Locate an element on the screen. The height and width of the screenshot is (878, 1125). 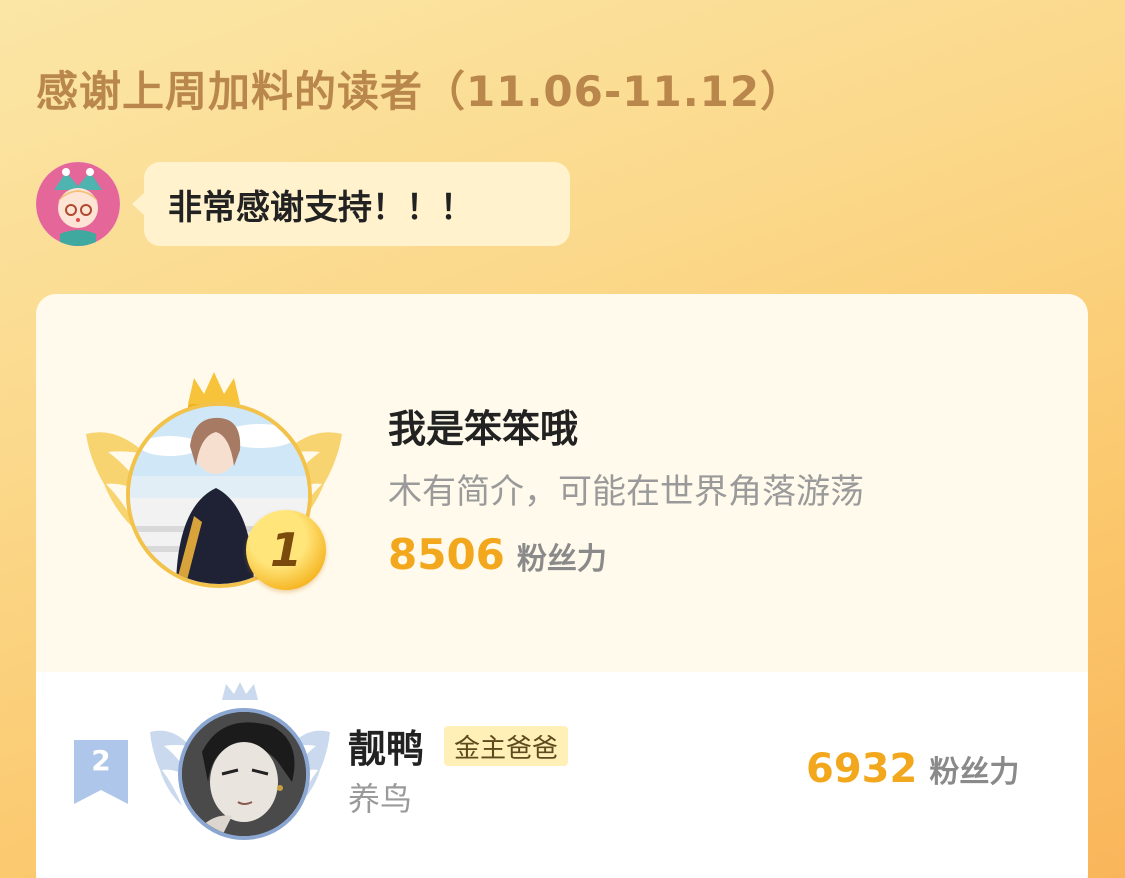
author-avatar-image is located at coordinates (78, 204).